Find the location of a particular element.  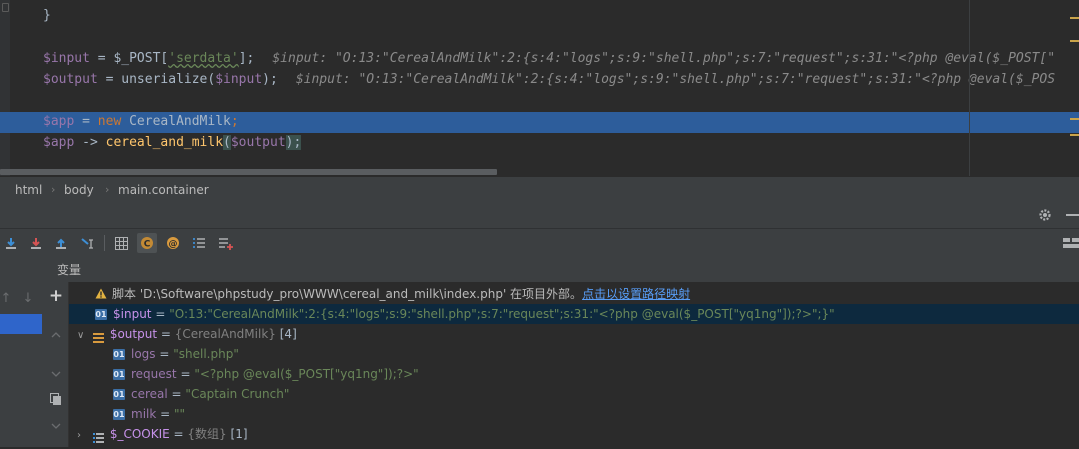

right-margin-guide is located at coordinates (969, 88).